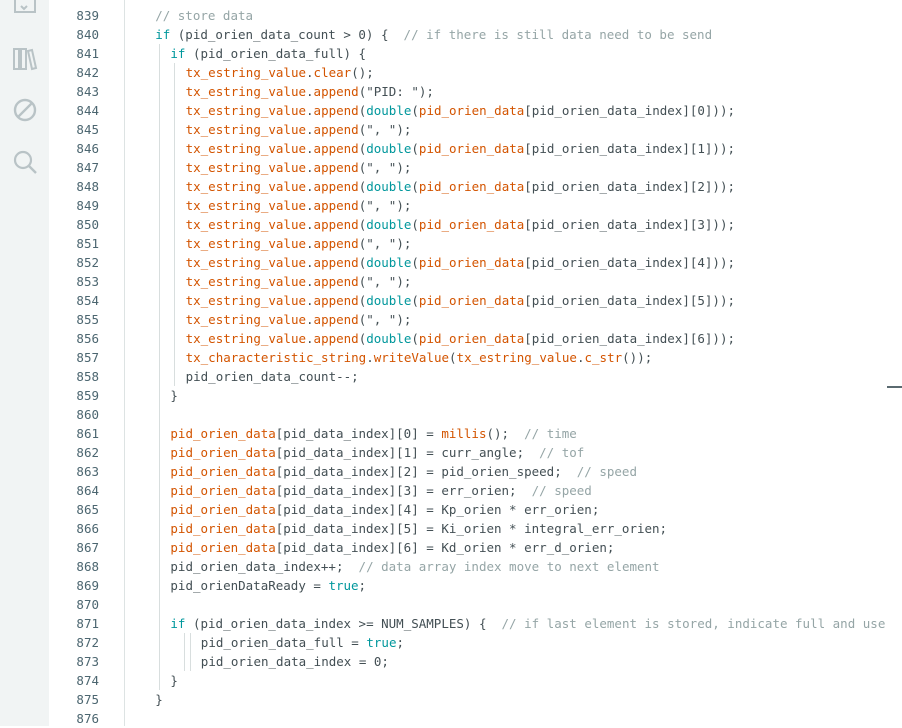 The height and width of the screenshot is (728, 902). What do you see at coordinates (310, 91) in the screenshot?
I see `code-line: tx_estring_value.append("PID: ");` at bounding box center [310, 91].